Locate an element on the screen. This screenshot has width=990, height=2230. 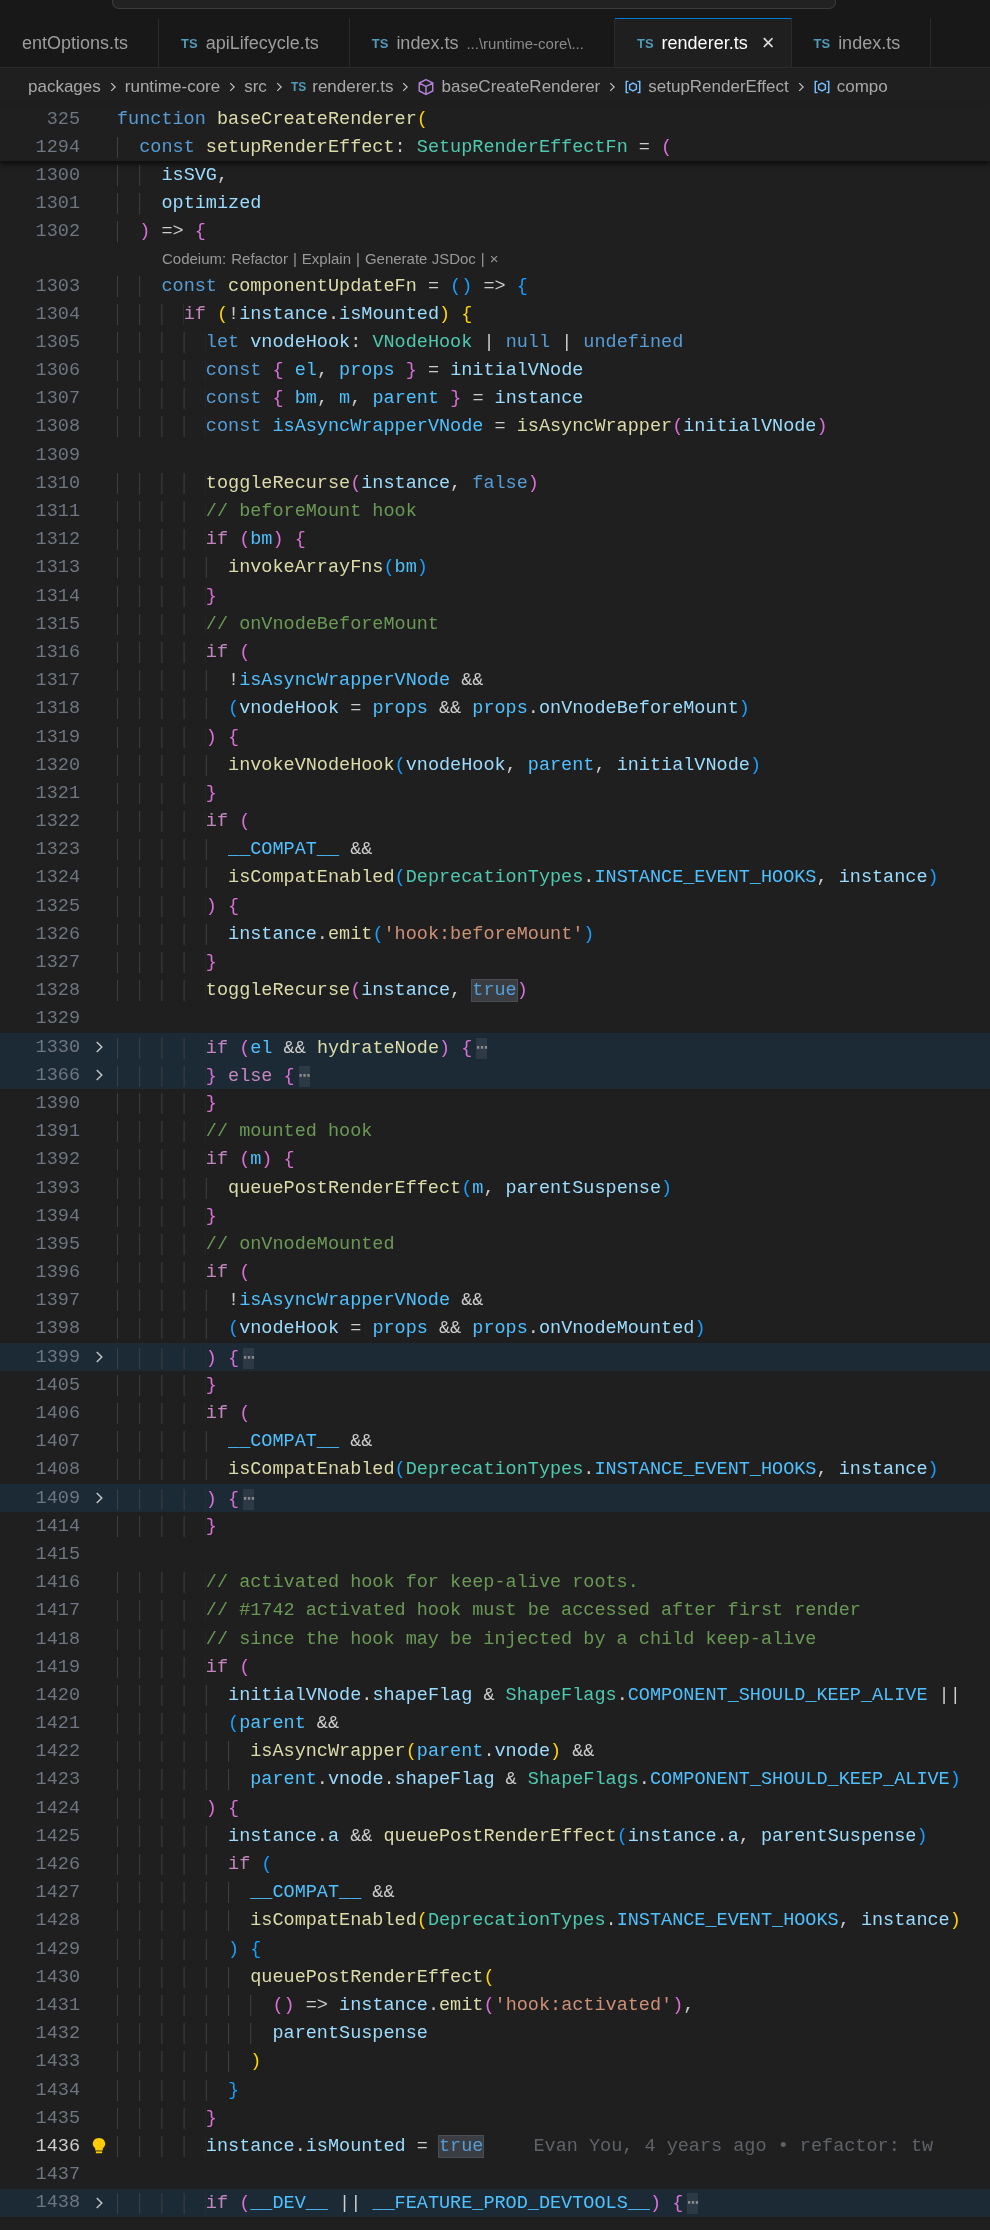
line-number: 1392 is located at coordinates (57, 1160).